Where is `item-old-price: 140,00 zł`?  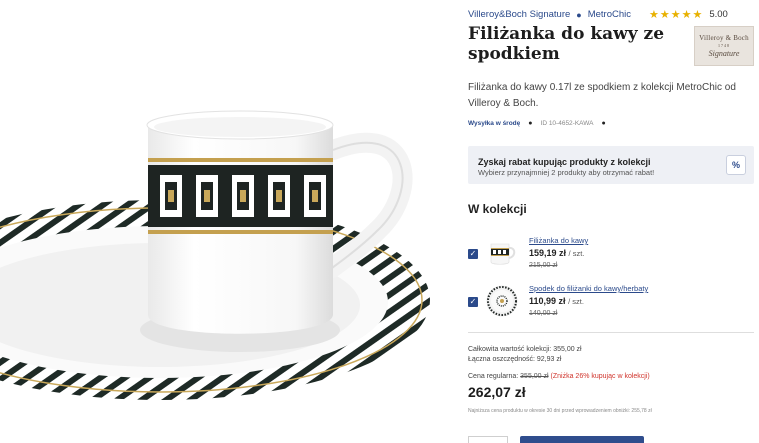
item-old-price: 140,00 zł is located at coordinates (543, 313).